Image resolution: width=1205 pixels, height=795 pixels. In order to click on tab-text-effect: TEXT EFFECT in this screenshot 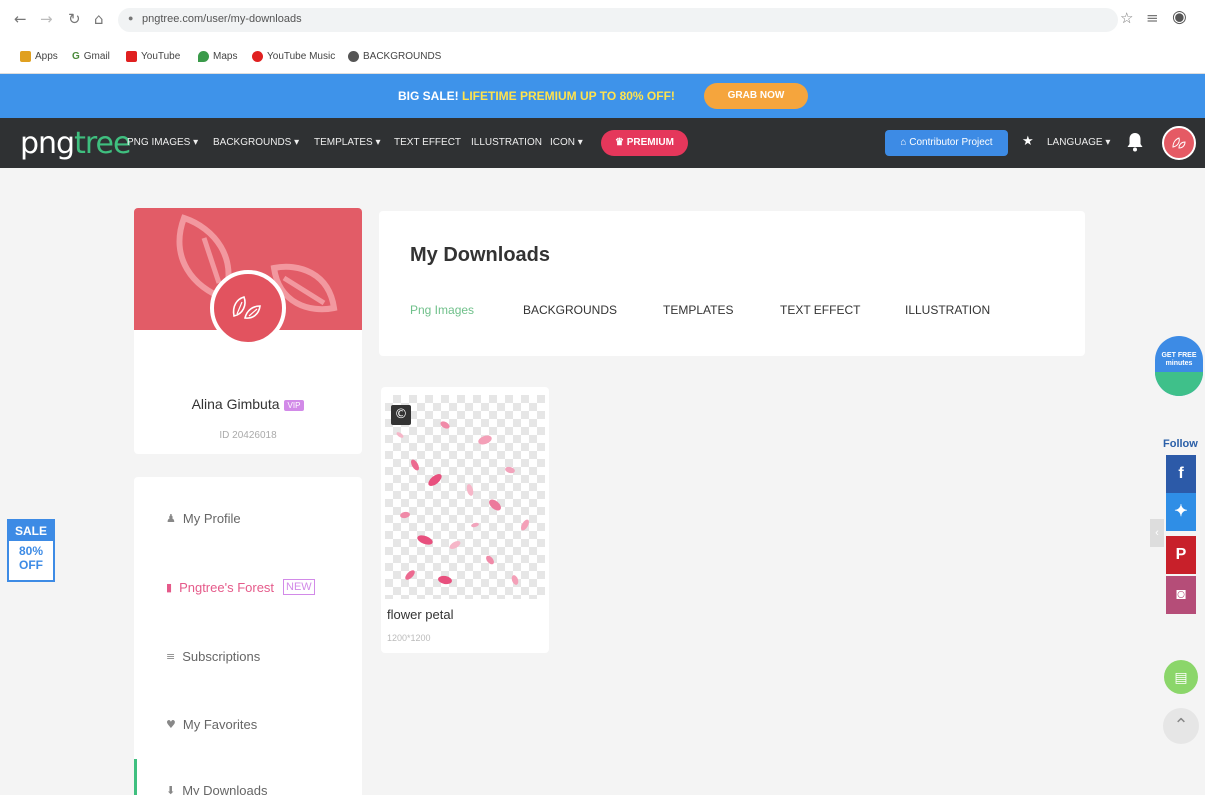, I will do `click(820, 310)`.